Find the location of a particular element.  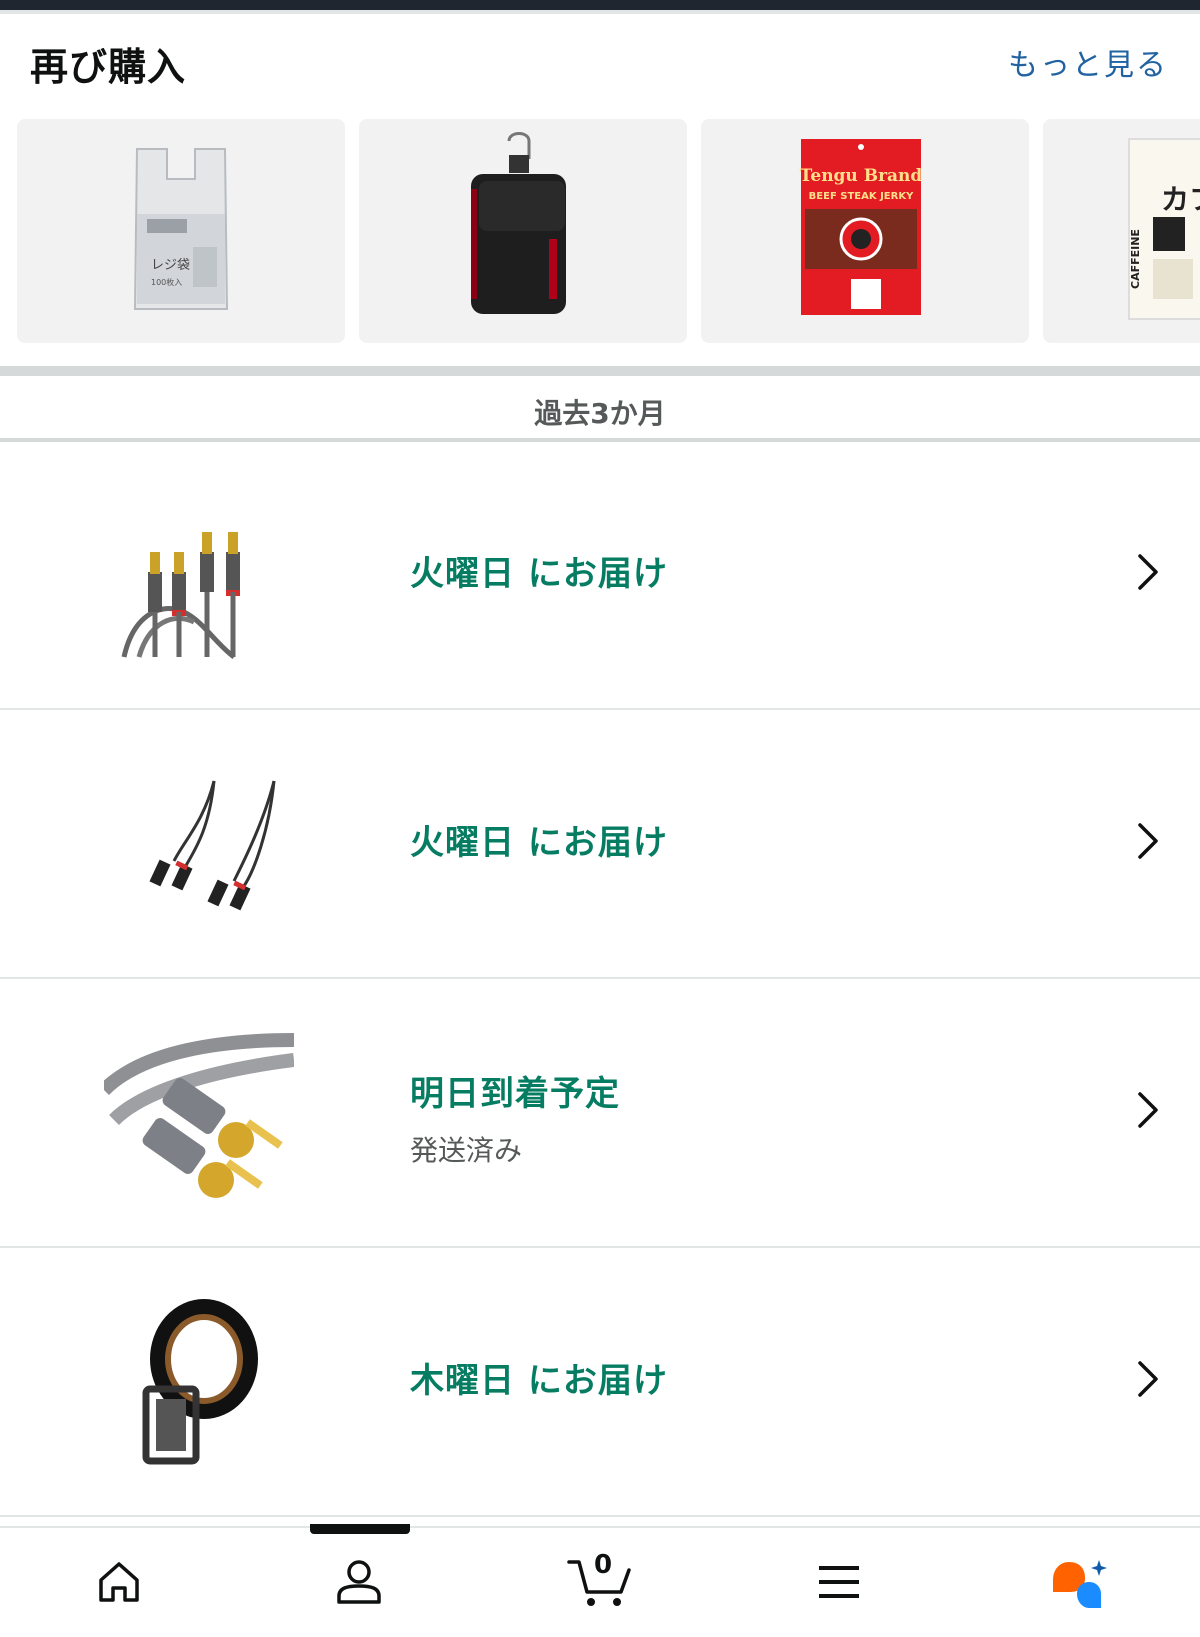

home-icon is located at coordinates (119, 1582).